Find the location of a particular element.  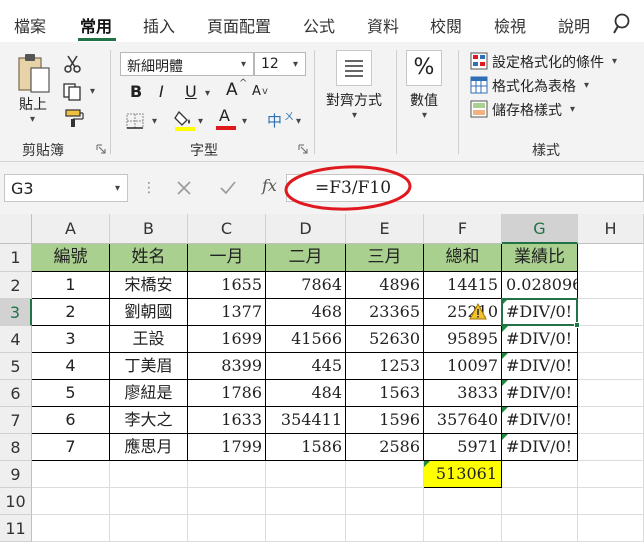

font-color-dropdown: ▾ is located at coordinates (244, 121).